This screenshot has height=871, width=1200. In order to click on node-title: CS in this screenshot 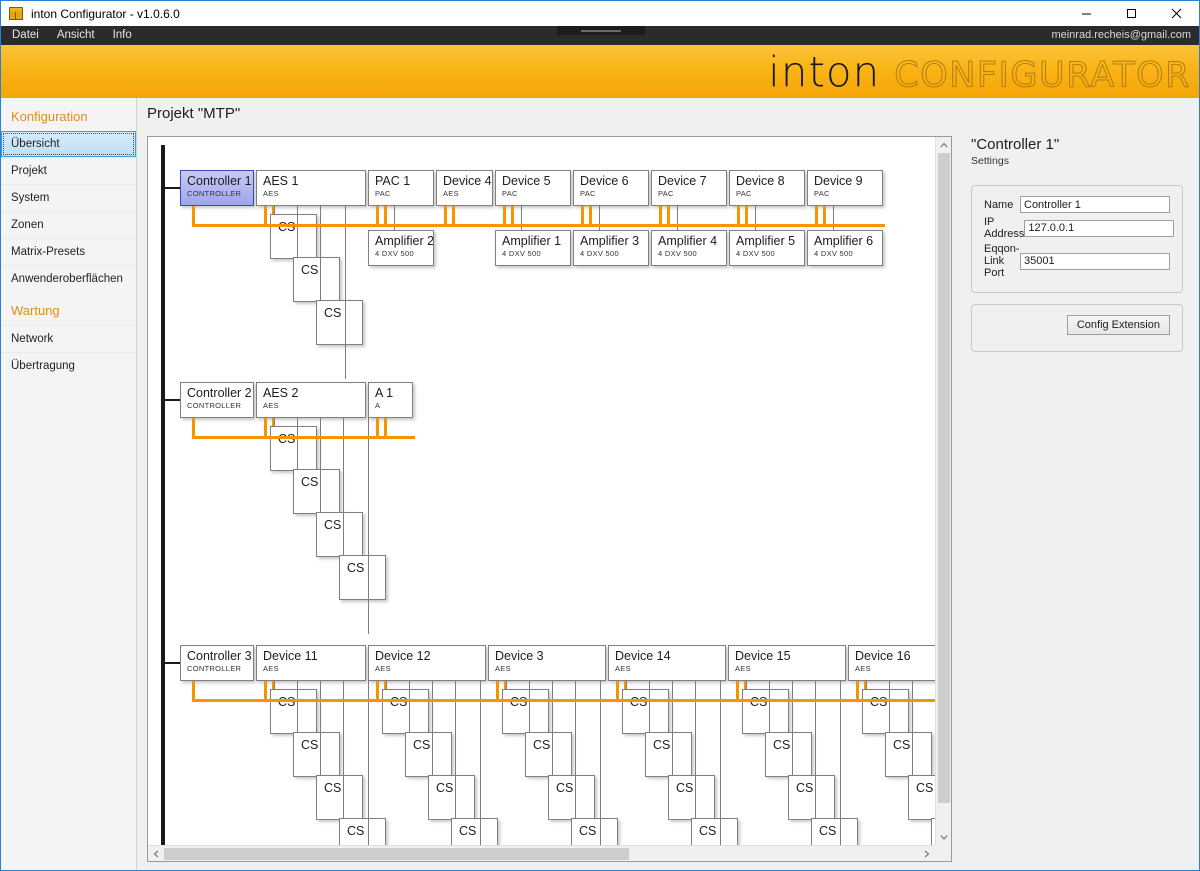, I will do `click(468, 831)`.